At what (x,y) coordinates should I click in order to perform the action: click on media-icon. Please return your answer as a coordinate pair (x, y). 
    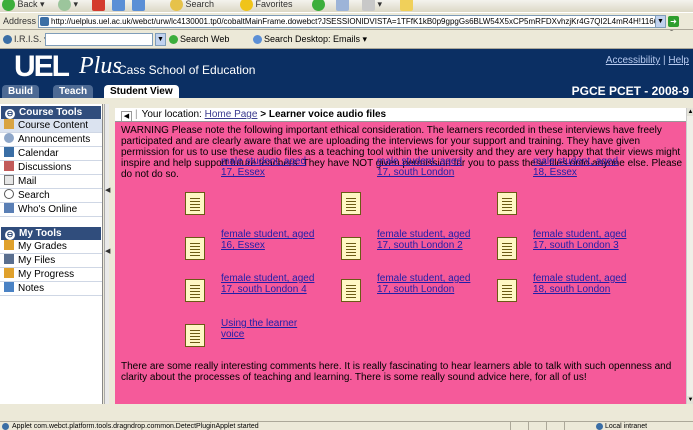
    Looking at the image, I should click on (318, 6).